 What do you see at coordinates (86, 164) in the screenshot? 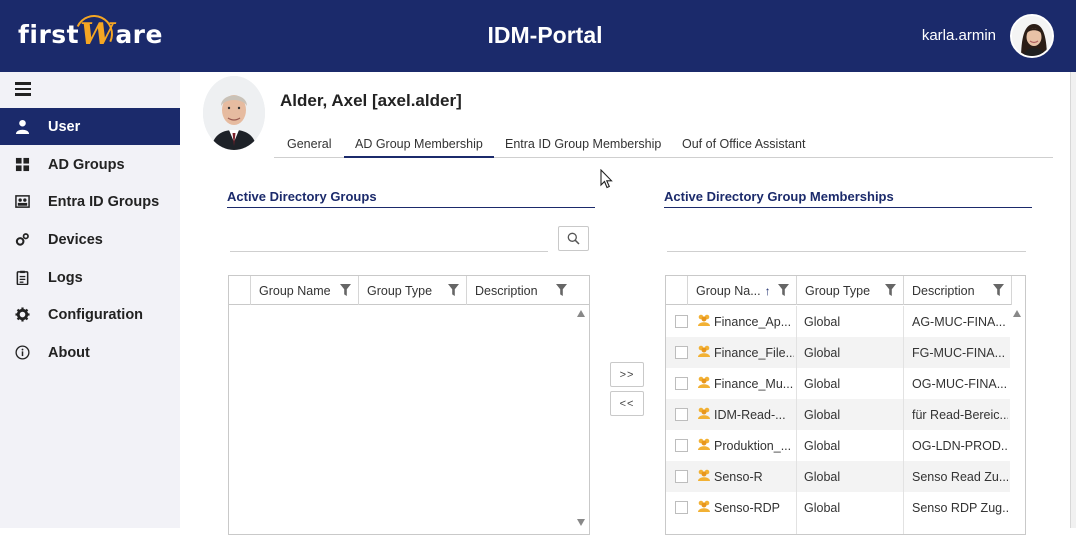
I see `sidebar-item-label: AD Groups` at bounding box center [86, 164].